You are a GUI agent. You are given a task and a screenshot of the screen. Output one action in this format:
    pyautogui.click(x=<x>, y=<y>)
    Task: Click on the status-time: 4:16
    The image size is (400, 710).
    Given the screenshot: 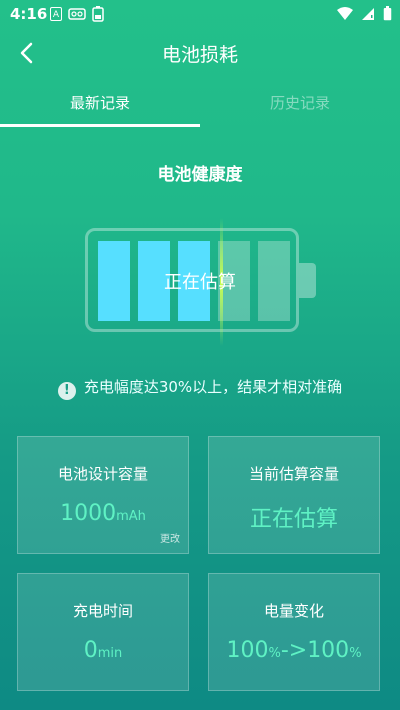 What is the action you would take?
    pyautogui.click(x=29, y=14)
    